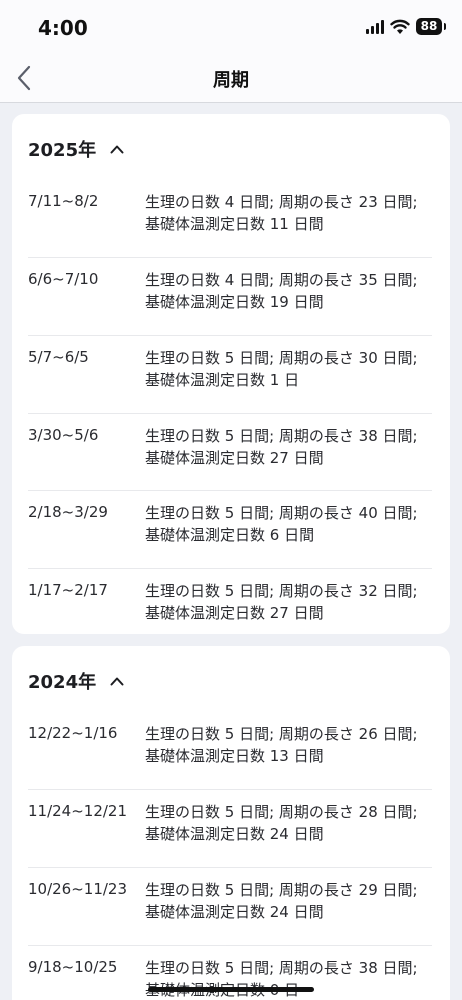 The height and width of the screenshot is (1000, 462). What do you see at coordinates (281, 524) in the screenshot?
I see `cycle-summary: 生理の日数 5 日間; 周期の長さ 40 日間; 基礎体温測定日数 6 日間` at bounding box center [281, 524].